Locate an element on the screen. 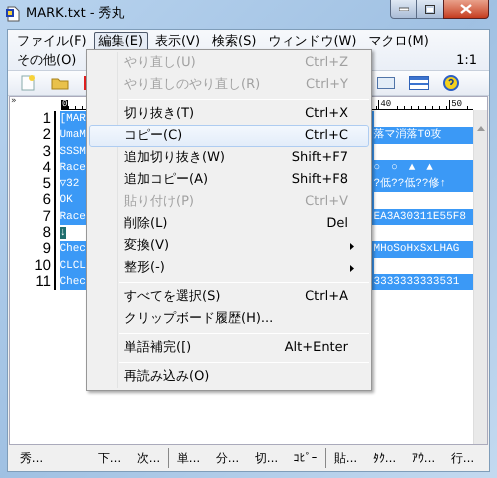 This screenshot has width=497, height=478. maximize-button is located at coordinates (430, 9).